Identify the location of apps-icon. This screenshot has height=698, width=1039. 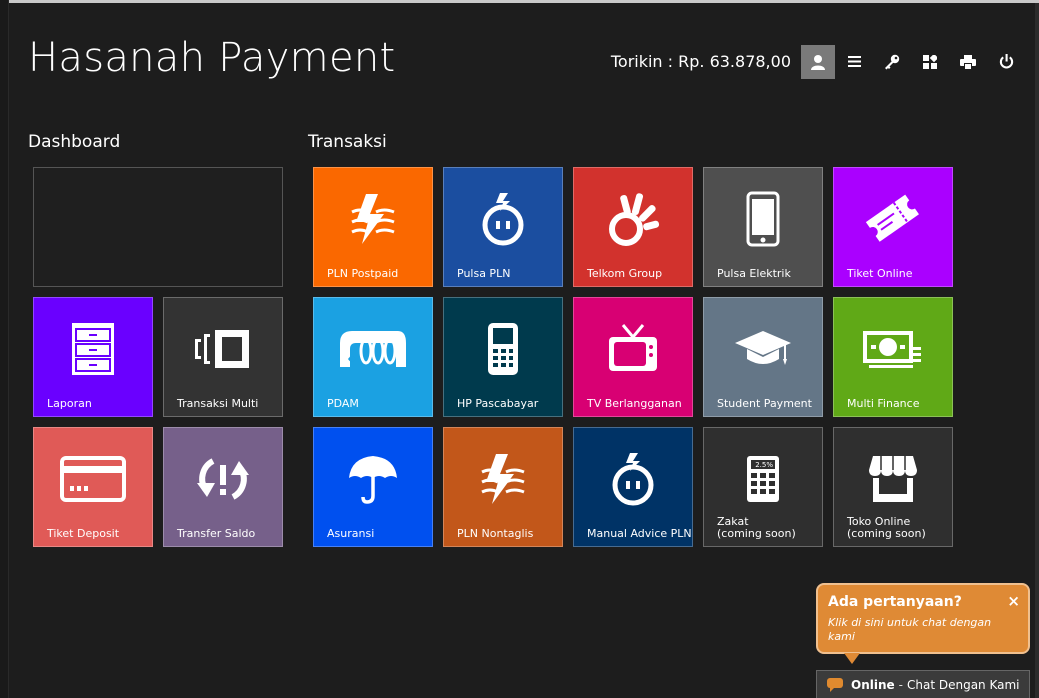
(930, 61).